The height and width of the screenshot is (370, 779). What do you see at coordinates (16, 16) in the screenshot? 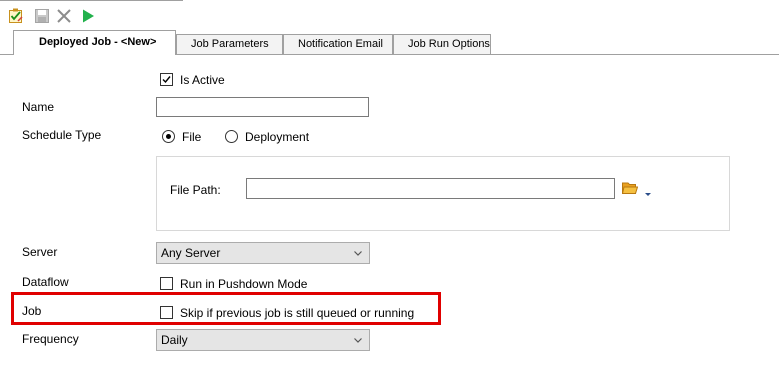
I see `edit-checklist-icon` at bounding box center [16, 16].